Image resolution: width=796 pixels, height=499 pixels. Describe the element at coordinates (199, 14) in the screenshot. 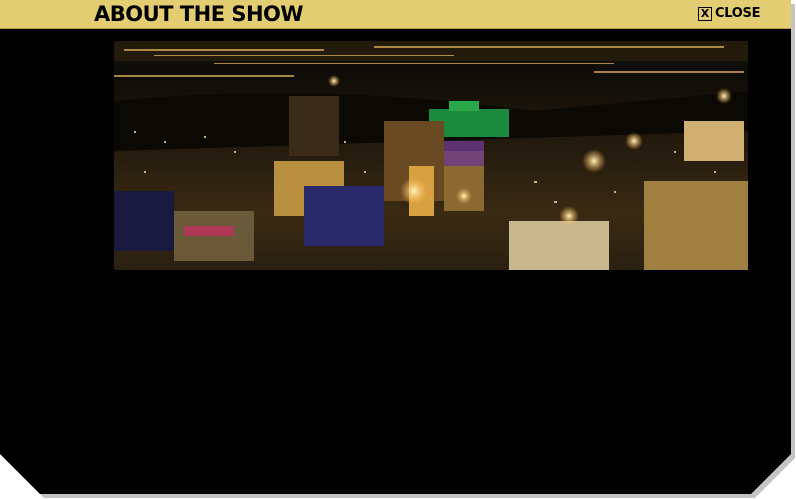

I see `dialog-title: ABOUT THE SHOW` at that location.